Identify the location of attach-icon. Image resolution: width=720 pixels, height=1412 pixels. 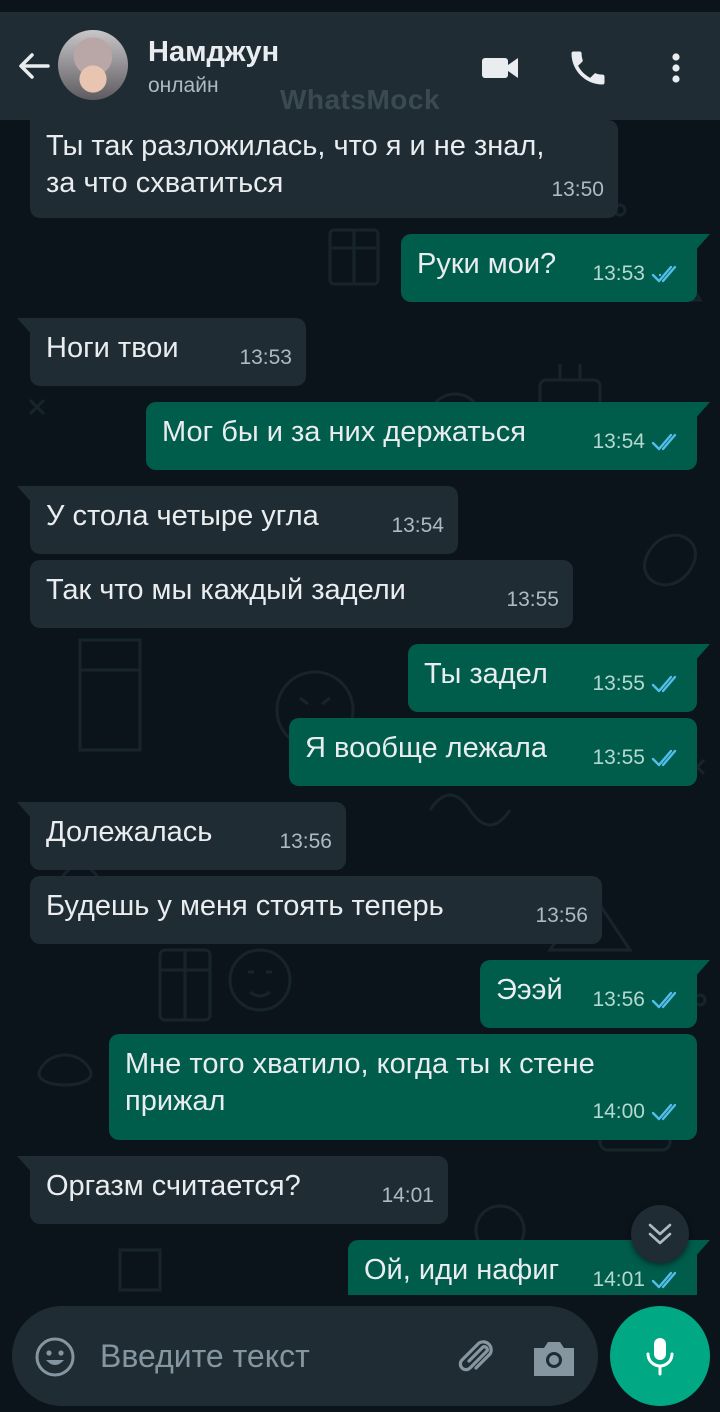
(475, 1356).